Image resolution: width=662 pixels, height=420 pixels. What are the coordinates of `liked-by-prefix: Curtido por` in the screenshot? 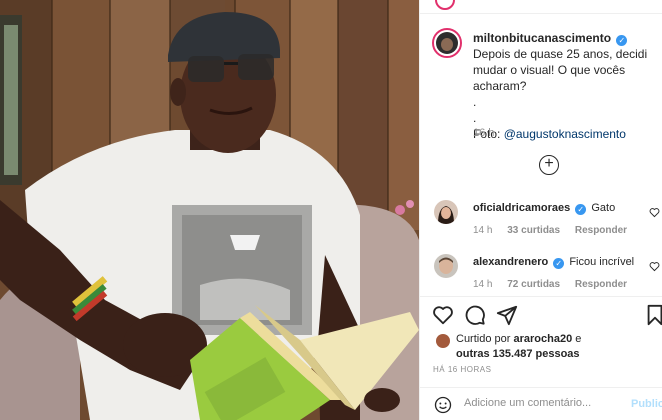 It's located at (485, 339).